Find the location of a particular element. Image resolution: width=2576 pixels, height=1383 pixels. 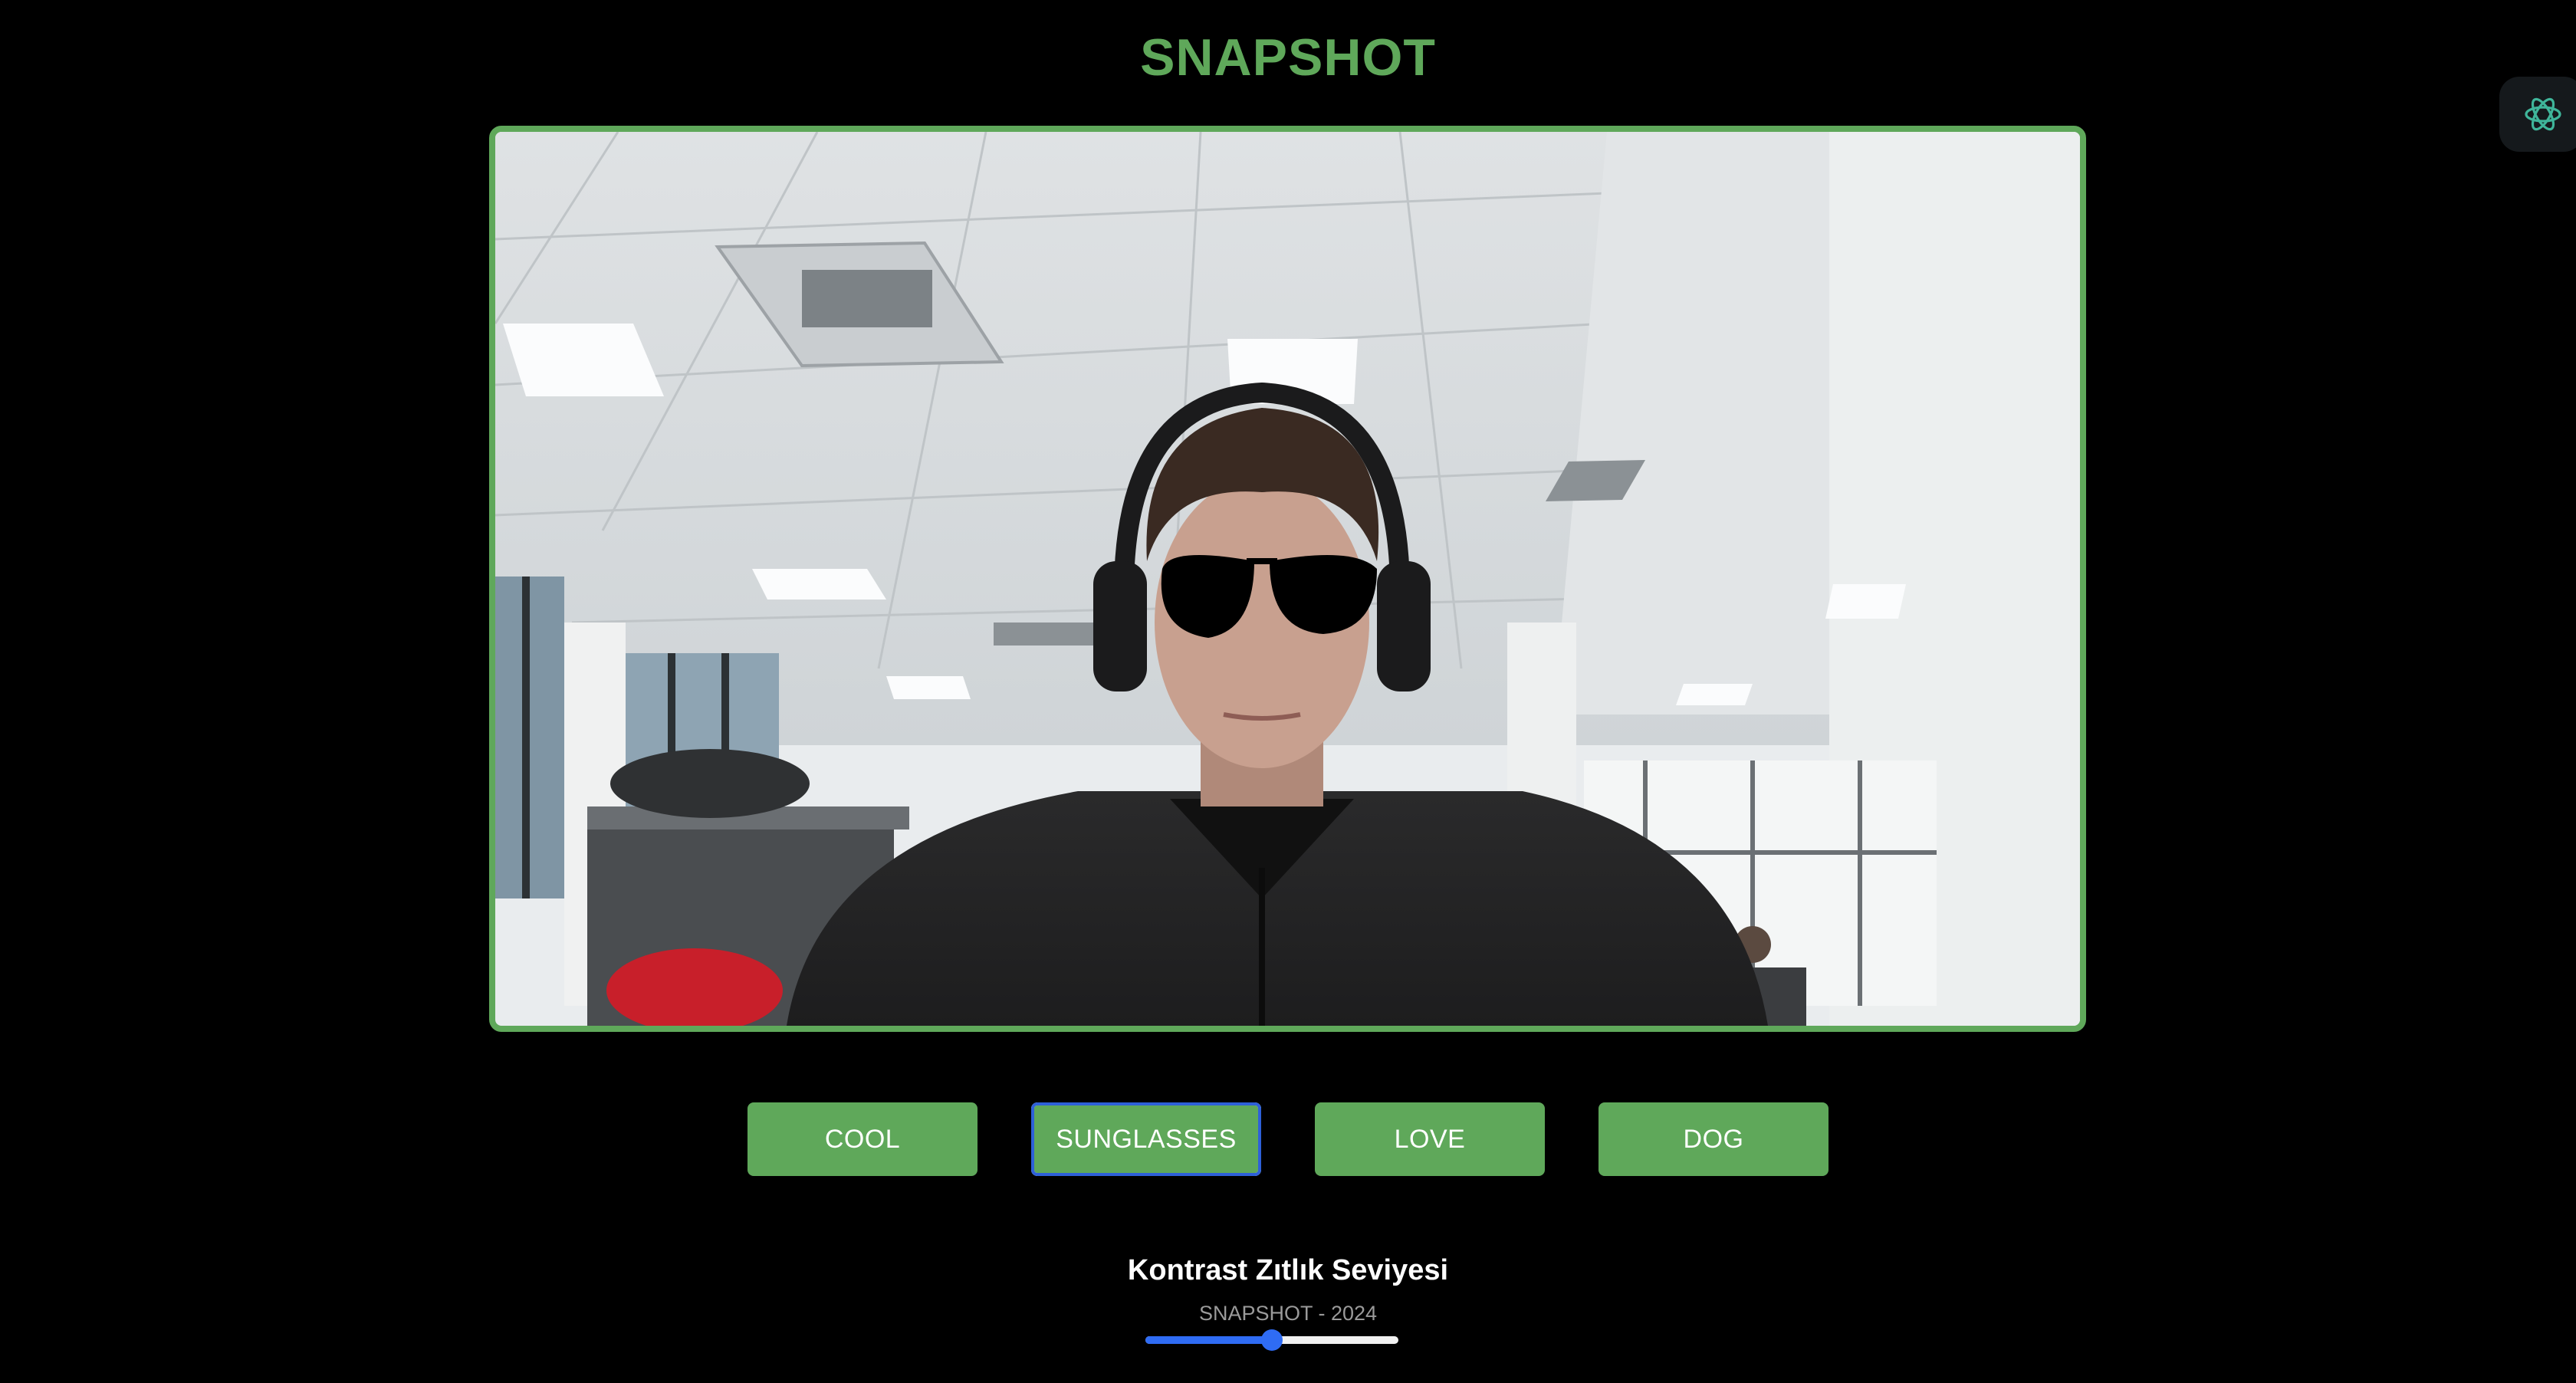

extension-badge is located at coordinates (2537, 115).